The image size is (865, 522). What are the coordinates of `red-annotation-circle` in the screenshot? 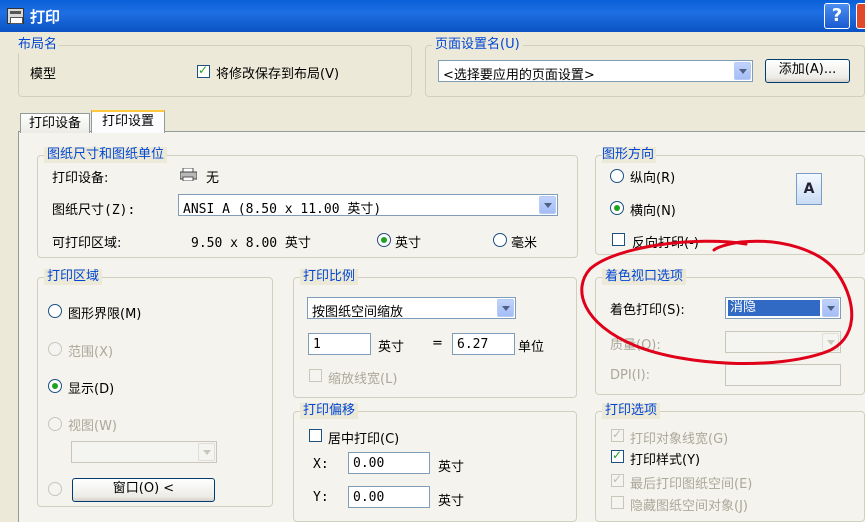 It's located at (717, 302).